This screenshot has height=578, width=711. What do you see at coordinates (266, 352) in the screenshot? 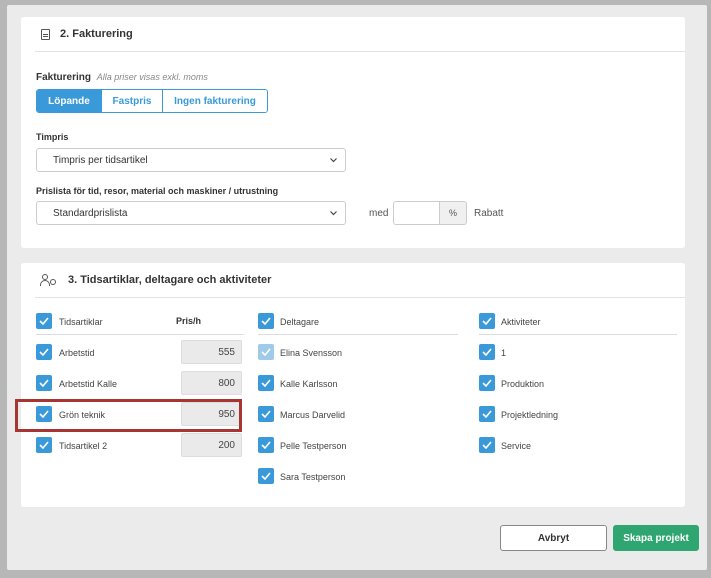
I see `participant-checkbox-disabled` at bounding box center [266, 352].